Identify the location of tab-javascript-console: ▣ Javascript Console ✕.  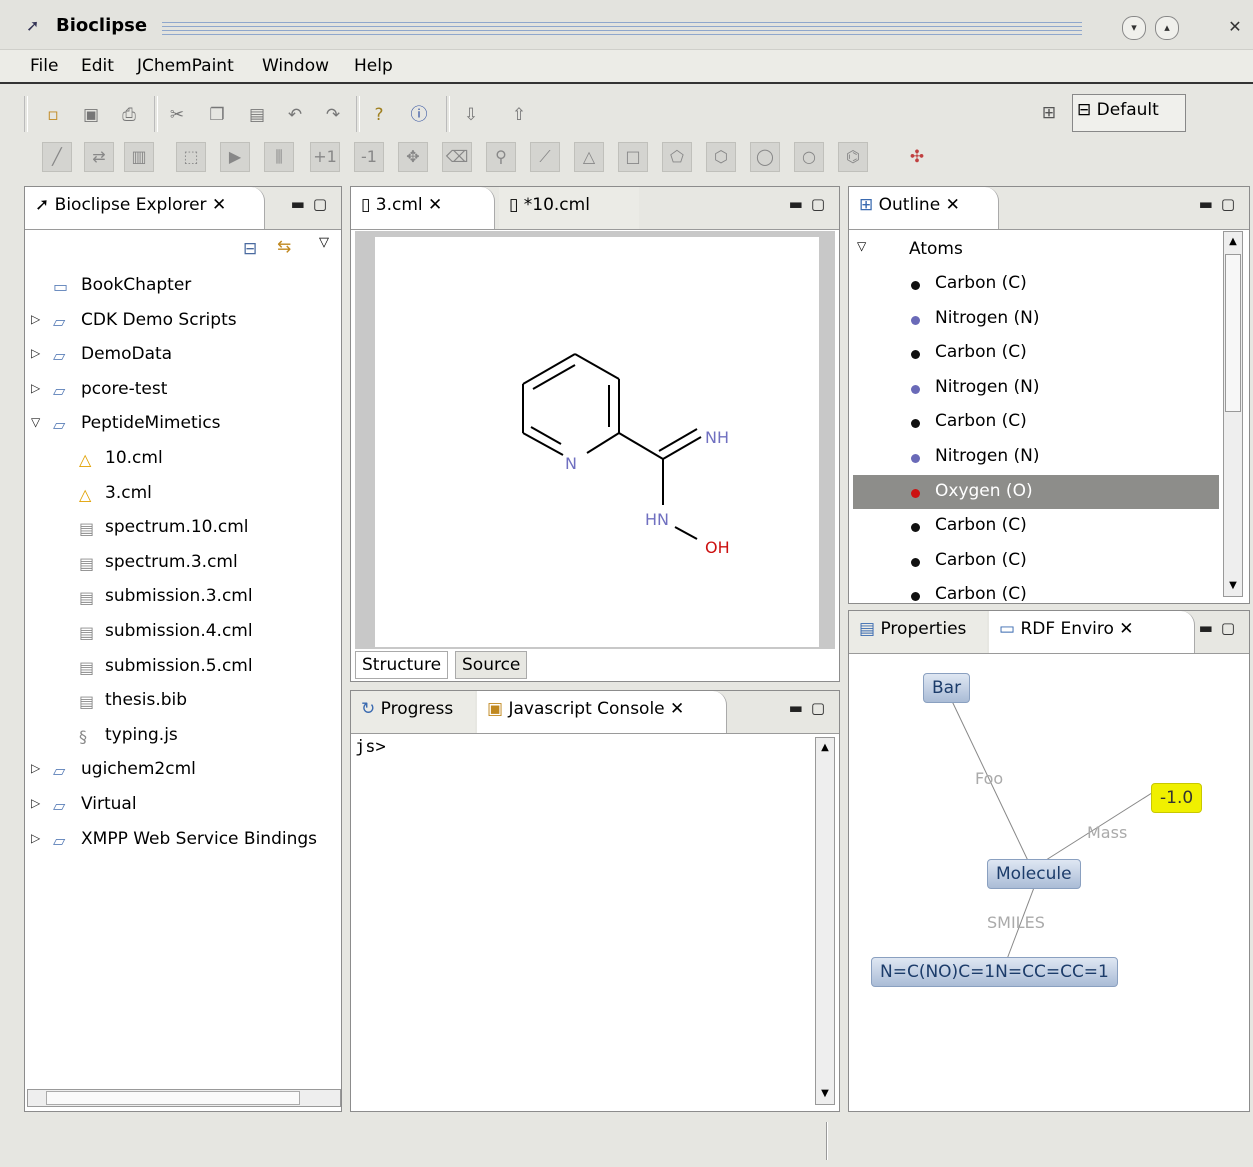
(602, 712).